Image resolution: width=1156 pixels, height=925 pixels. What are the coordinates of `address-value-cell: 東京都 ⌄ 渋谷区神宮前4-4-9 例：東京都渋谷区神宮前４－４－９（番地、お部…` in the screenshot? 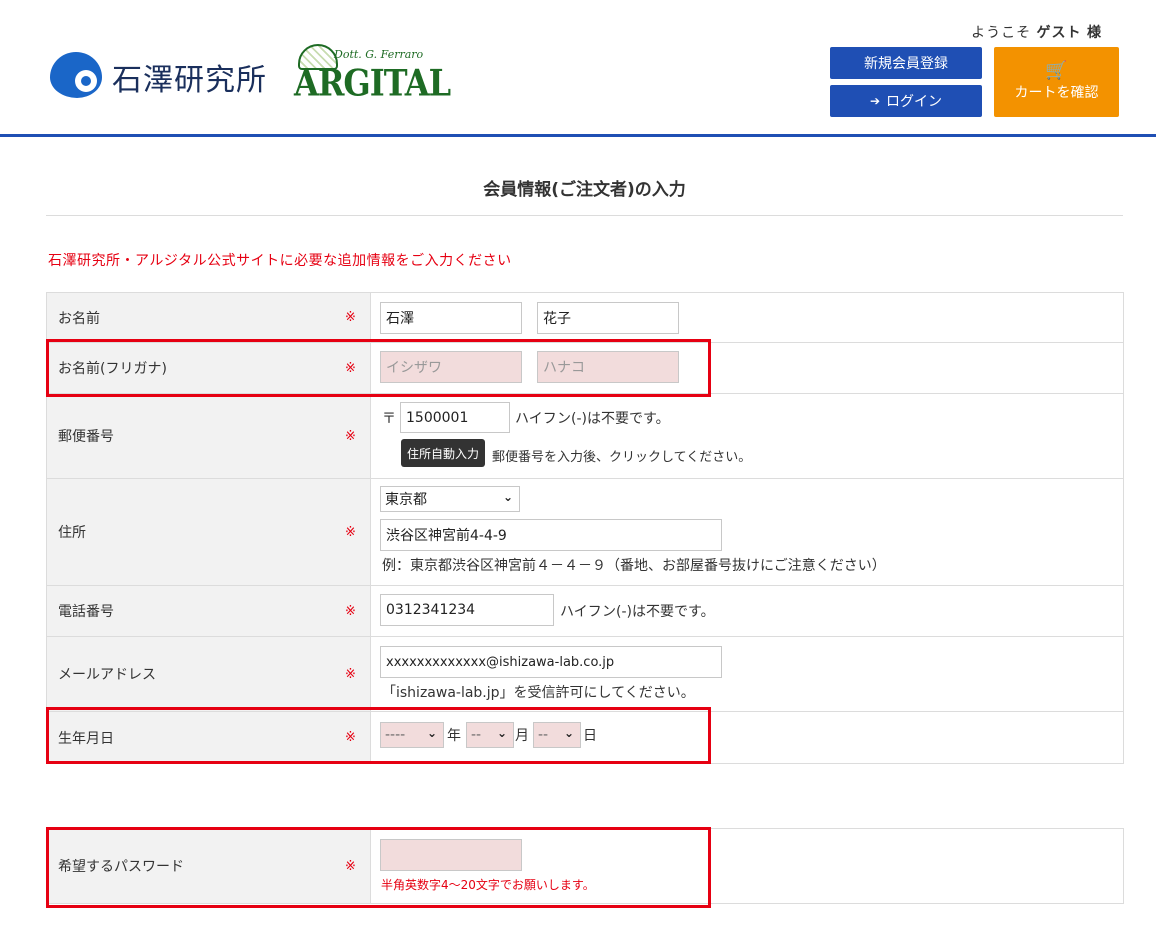 It's located at (747, 532).